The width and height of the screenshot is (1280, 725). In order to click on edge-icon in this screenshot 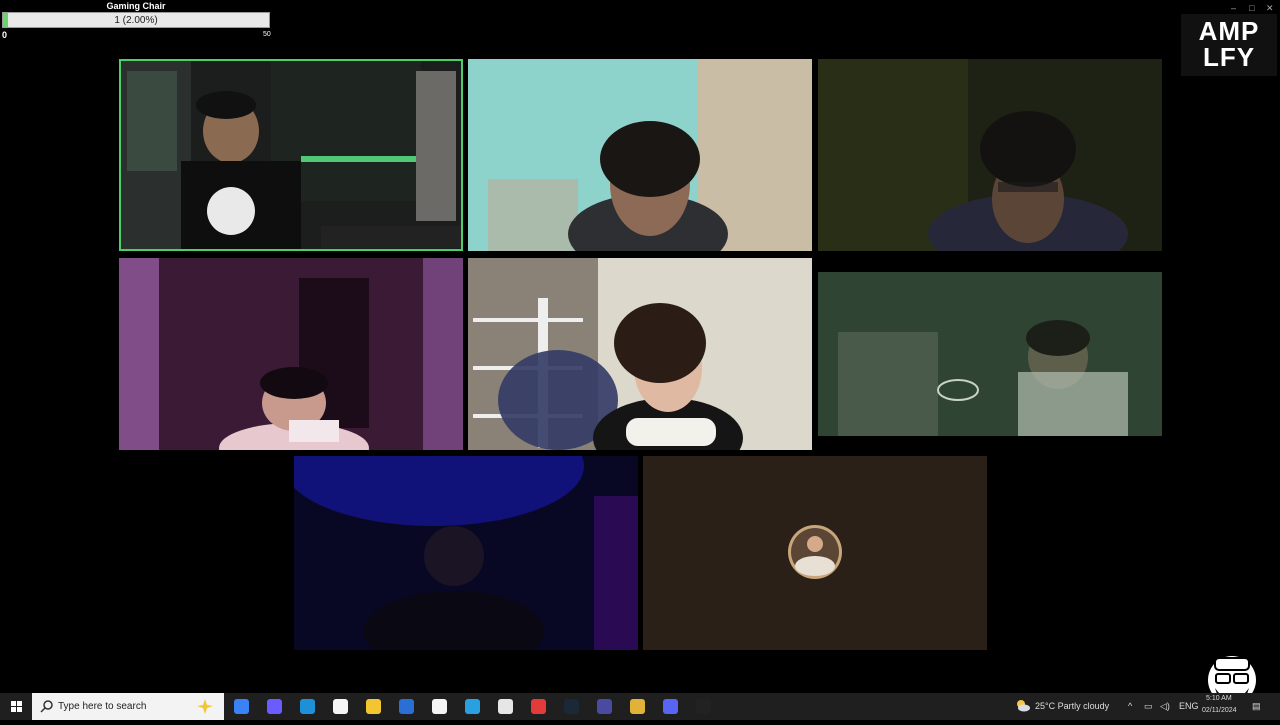, I will do `click(307, 706)`.